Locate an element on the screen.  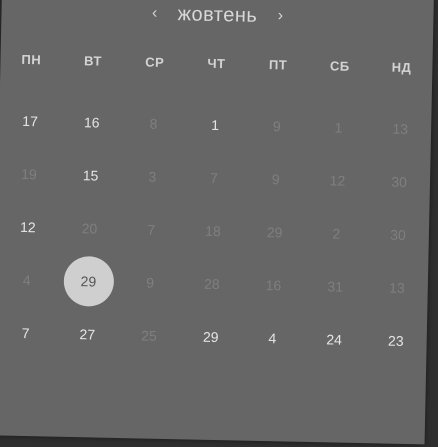
day-cell: 2 is located at coordinates (336, 233).